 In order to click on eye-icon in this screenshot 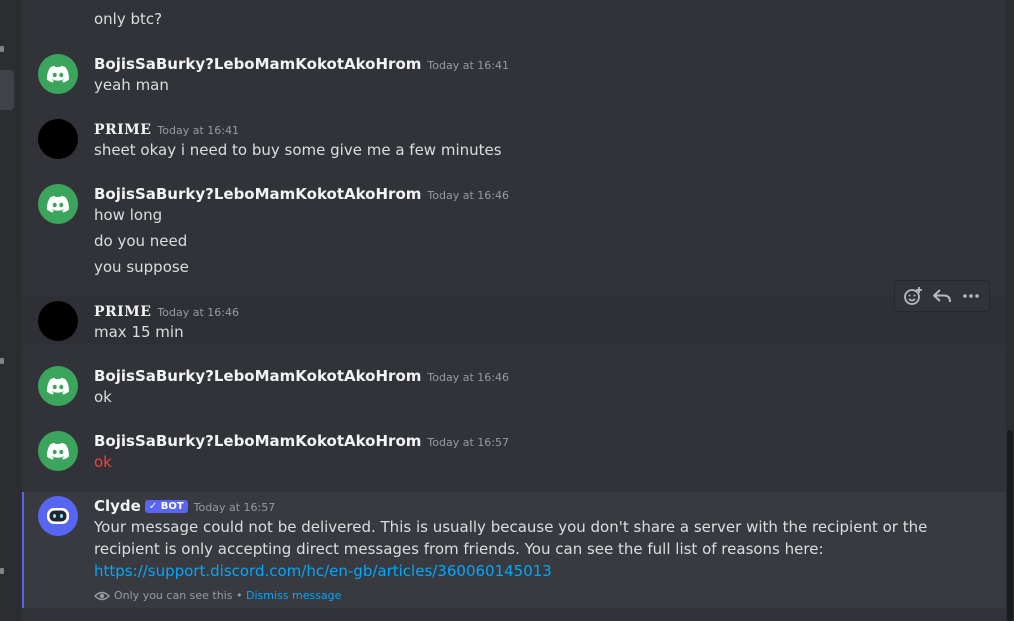, I will do `click(102, 596)`.